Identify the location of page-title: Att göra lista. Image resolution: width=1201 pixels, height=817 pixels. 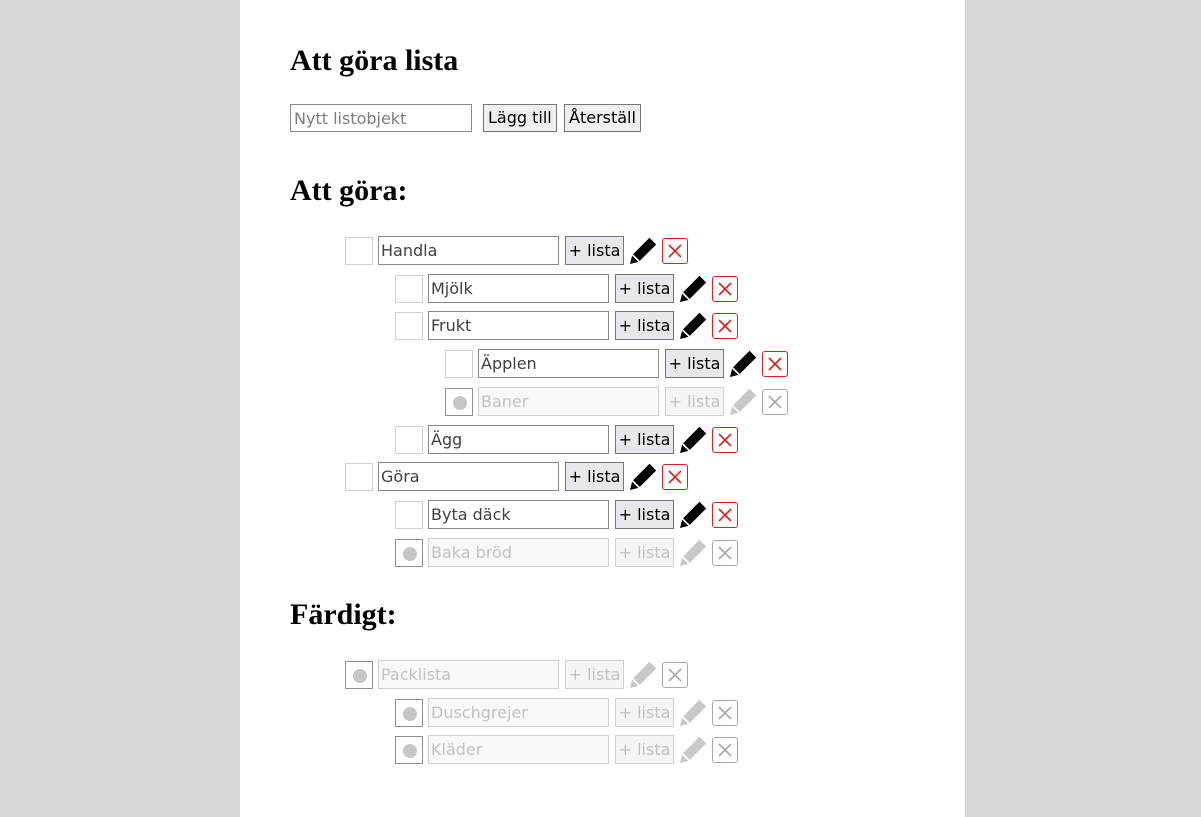
(374, 60).